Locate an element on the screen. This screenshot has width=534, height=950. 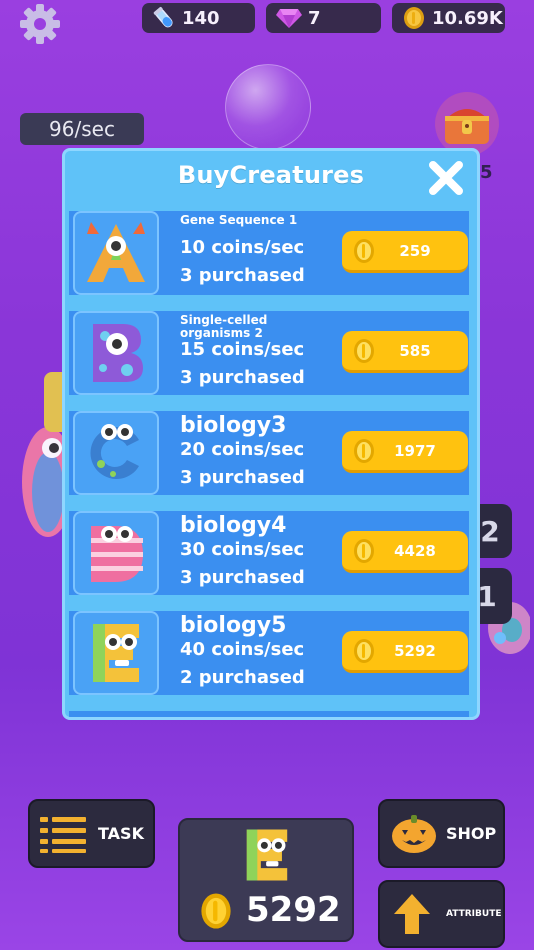
income-rate-badge: 96/sec is located at coordinates (82, 129).